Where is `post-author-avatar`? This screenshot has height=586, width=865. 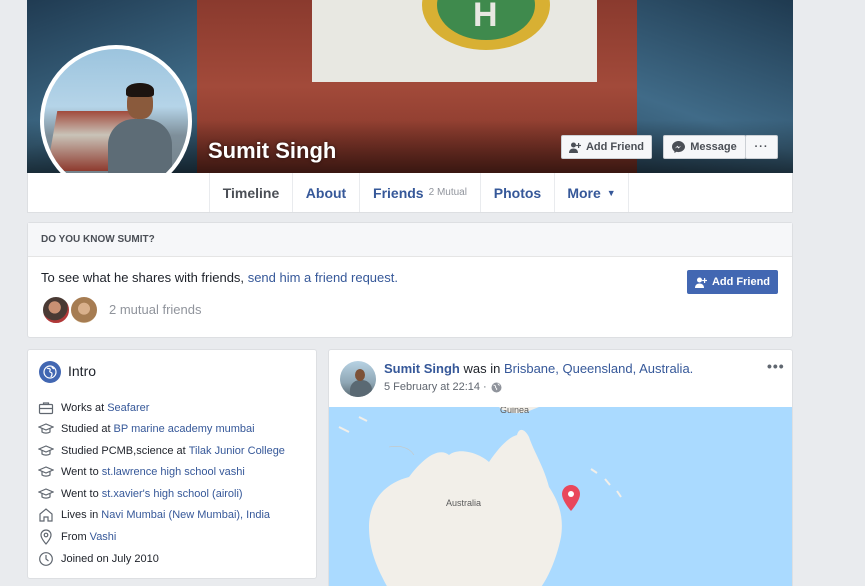 post-author-avatar is located at coordinates (358, 379).